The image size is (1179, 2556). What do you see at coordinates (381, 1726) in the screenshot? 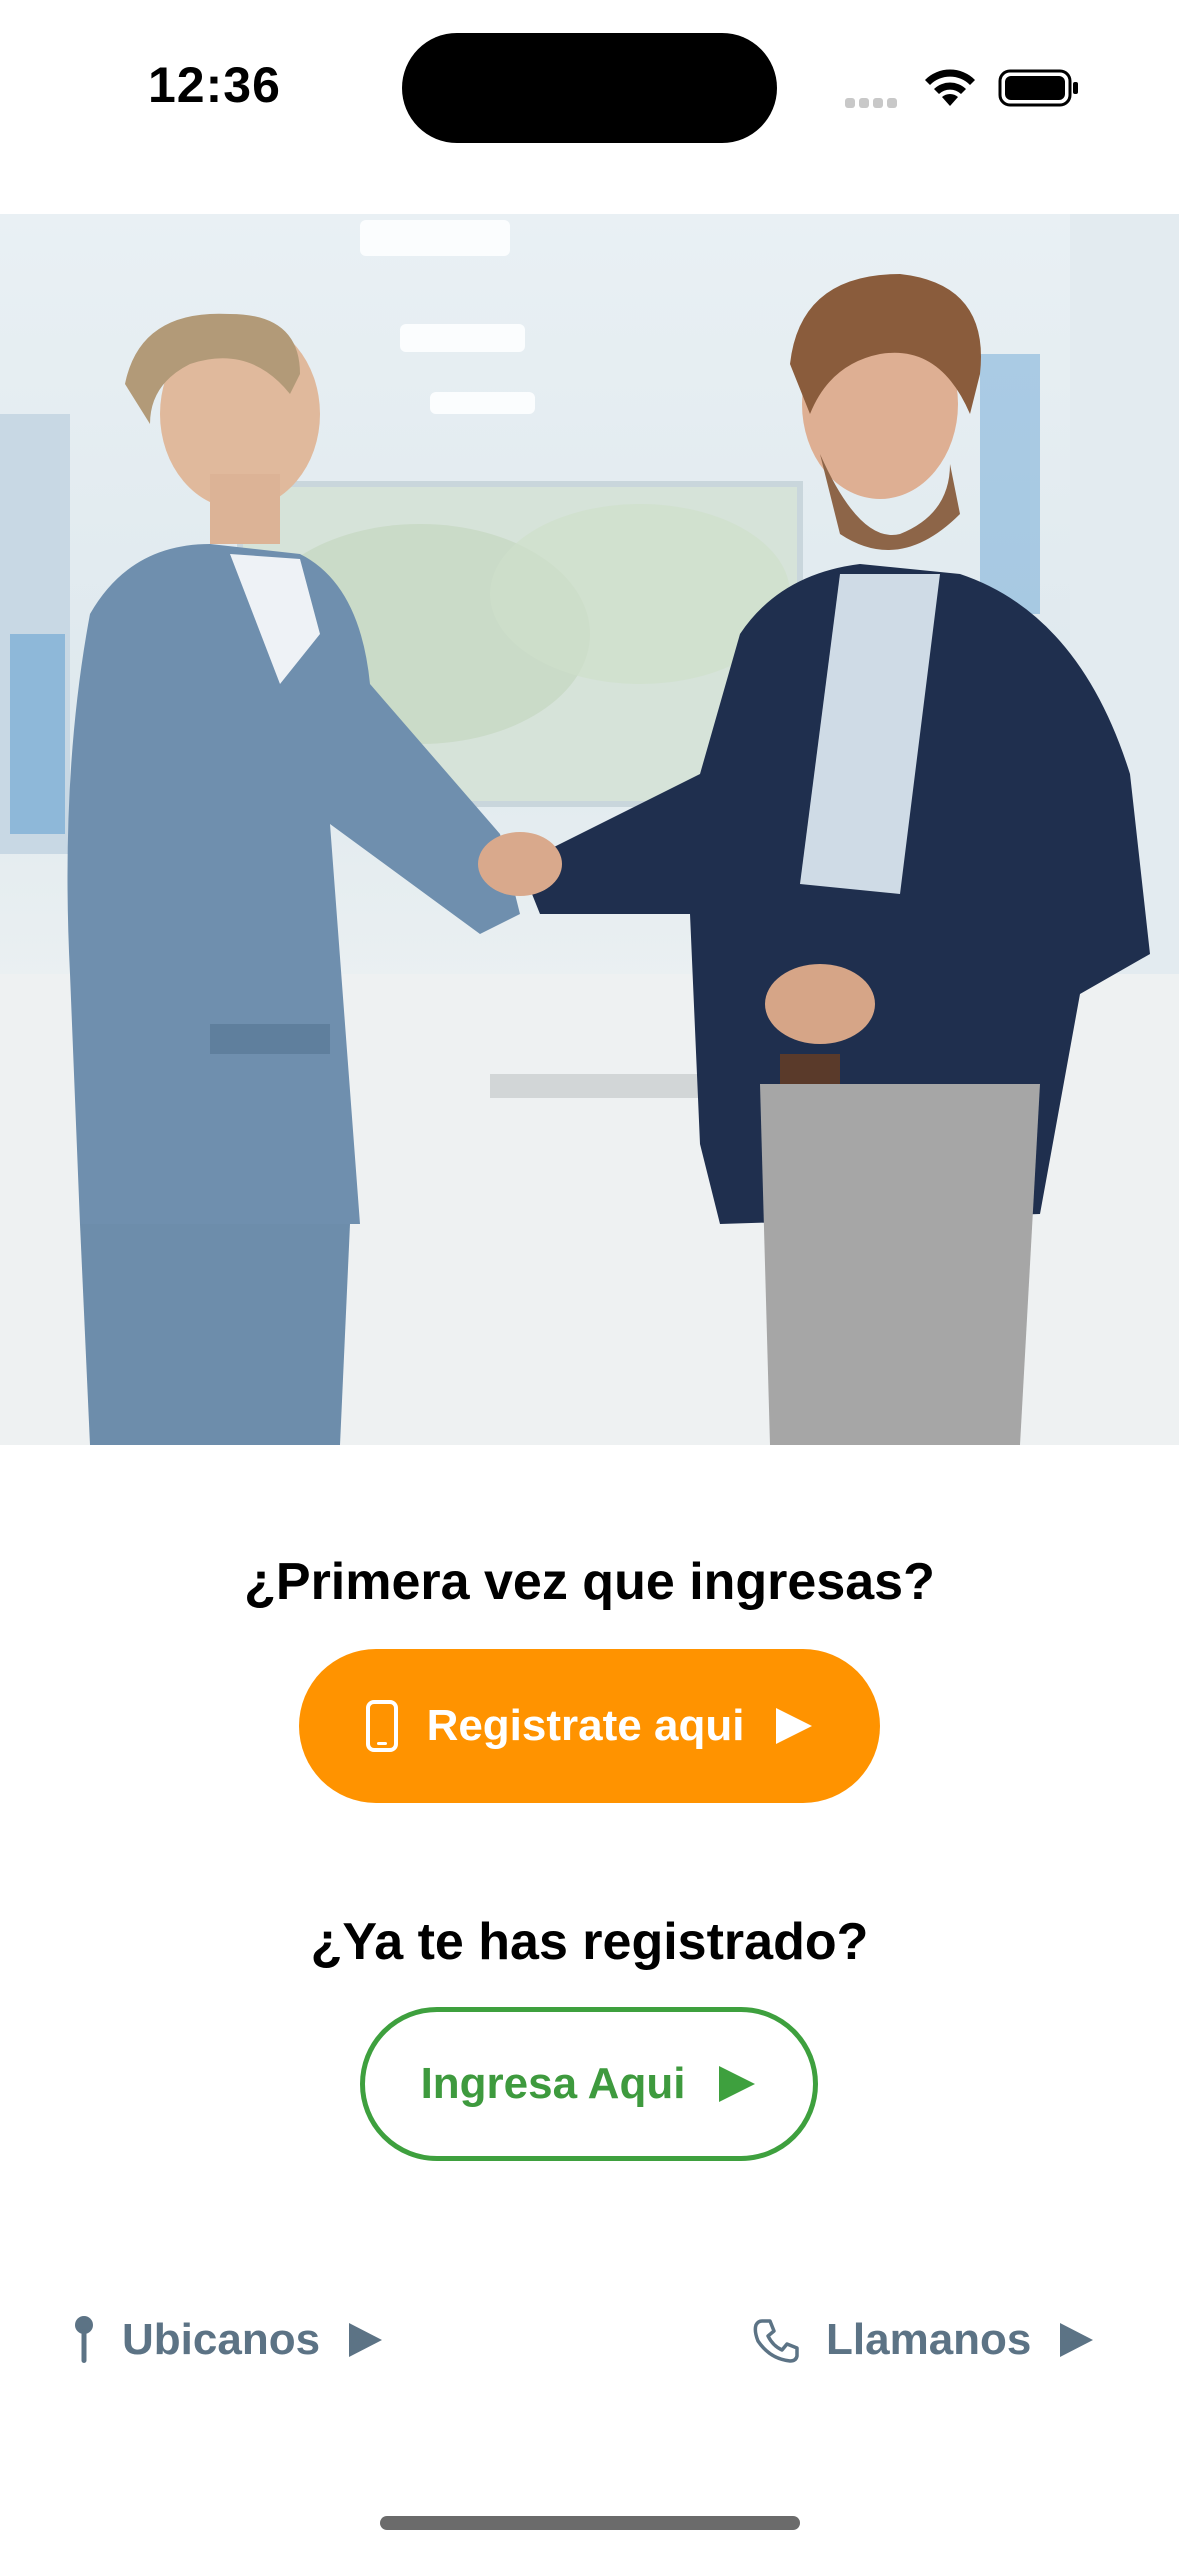
I see `phone-icon` at bounding box center [381, 1726].